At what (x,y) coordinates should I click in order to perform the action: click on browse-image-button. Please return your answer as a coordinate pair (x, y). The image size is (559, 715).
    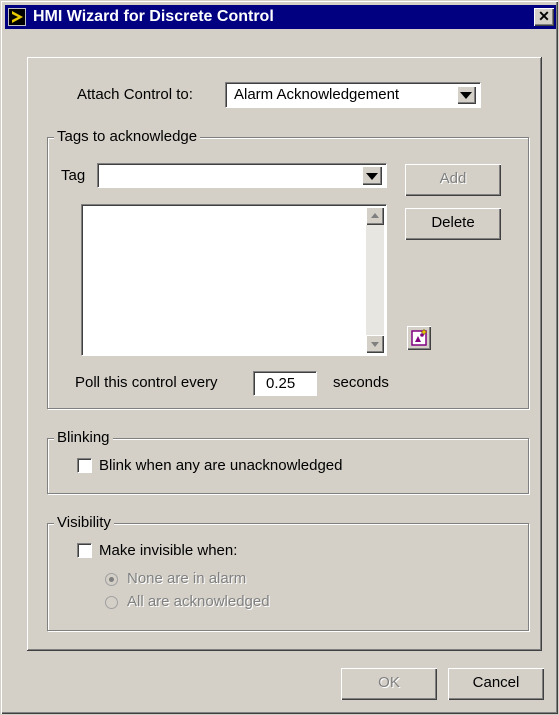
    Looking at the image, I should click on (419, 338).